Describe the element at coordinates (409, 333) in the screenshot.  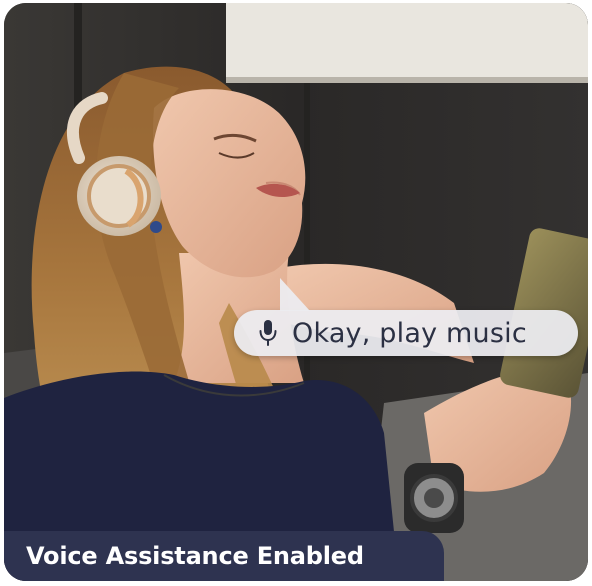
I see `voice-command-text: Okay, play music` at that location.